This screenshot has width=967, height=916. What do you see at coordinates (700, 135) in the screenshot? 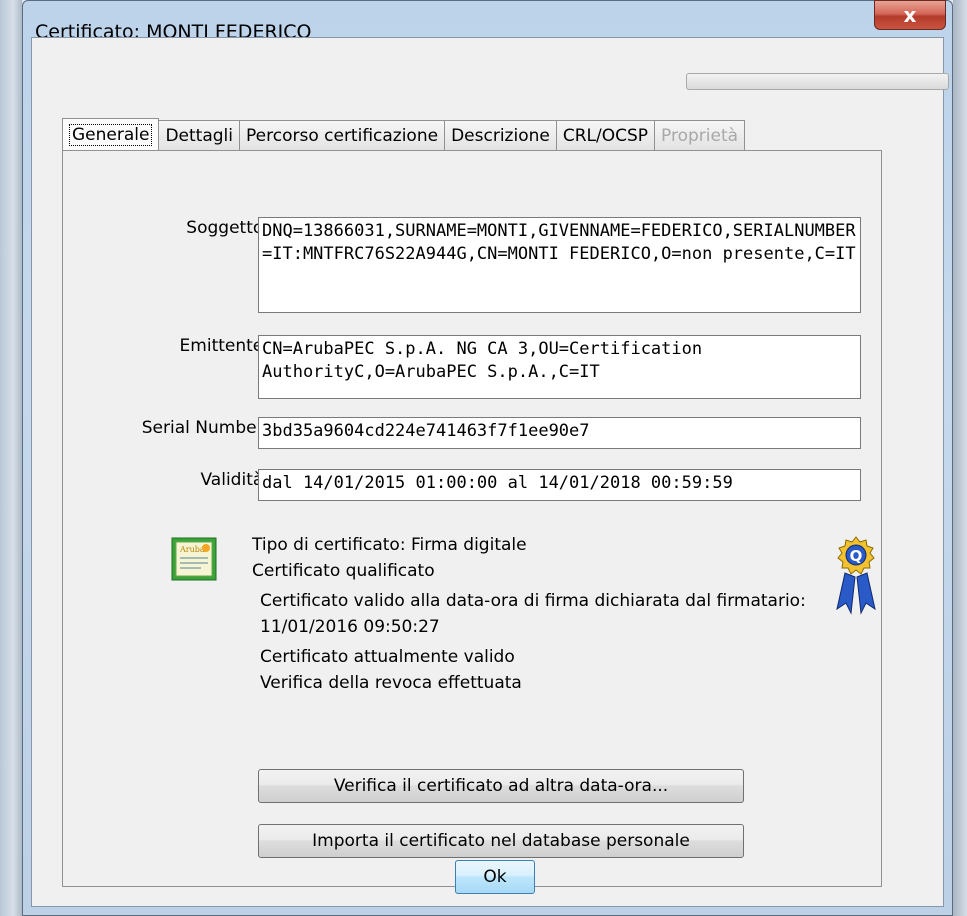
I see `tab-proprieta: Proprietà` at bounding box center [700, 135].